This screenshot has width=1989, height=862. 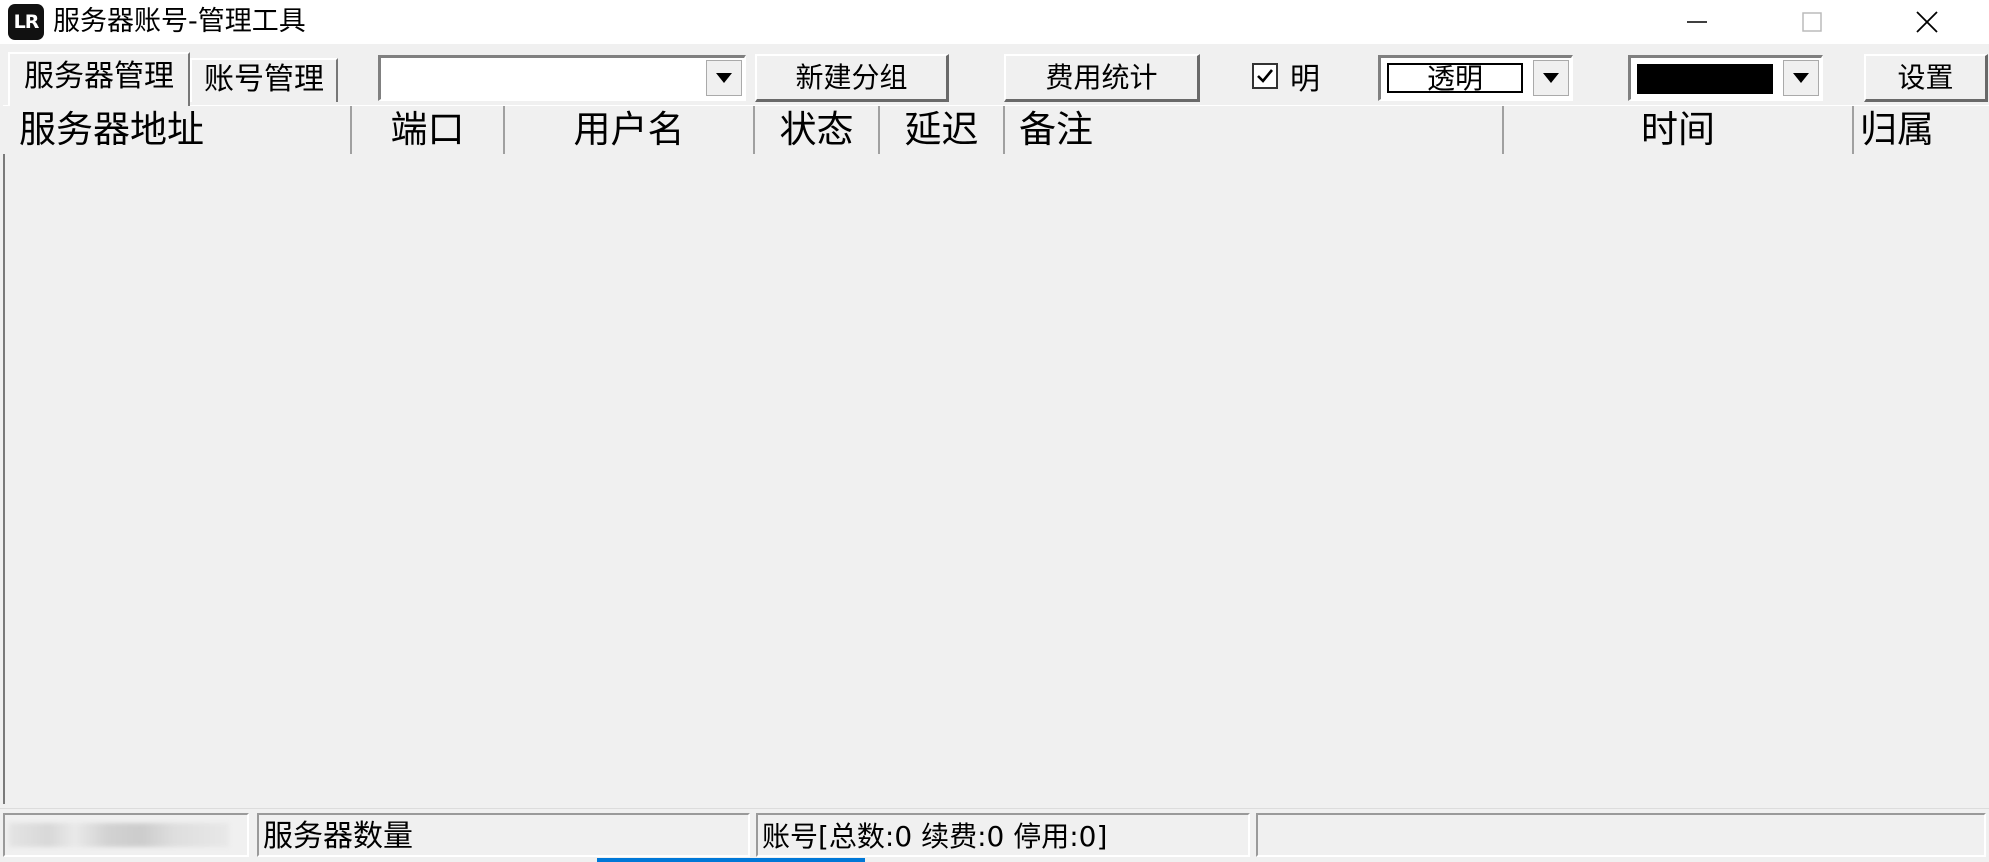 What do you see at coordinates (1254, 130) in the screenshot?
I see `column-remarks: 备注` at bounding box center [1254, 130].